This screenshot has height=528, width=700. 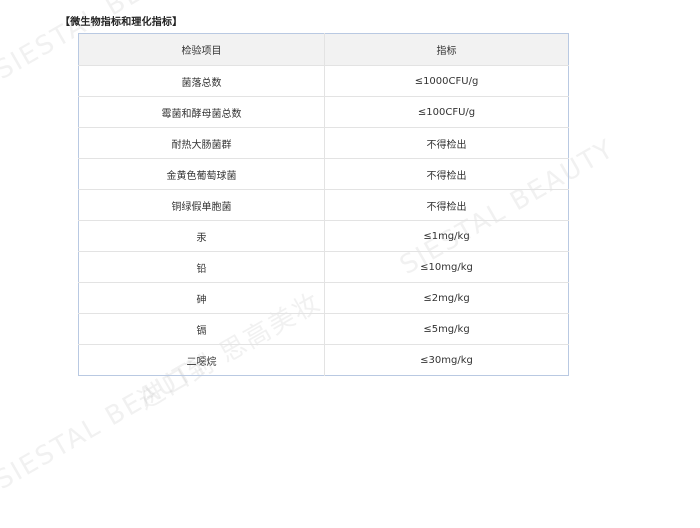 I want to click on cell-standard: ≤1mg/kg, so click(x=446, y=236).